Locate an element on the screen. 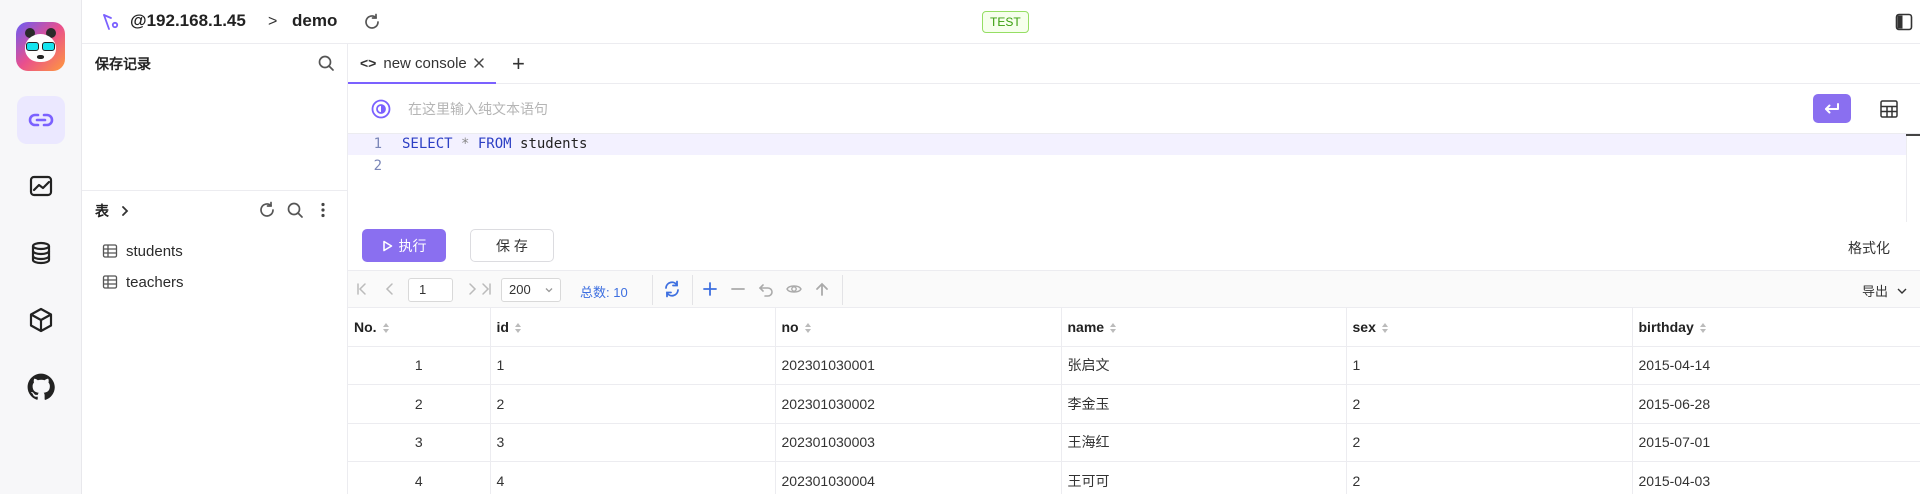  enter-icon is located at coordinates (1832, 107).